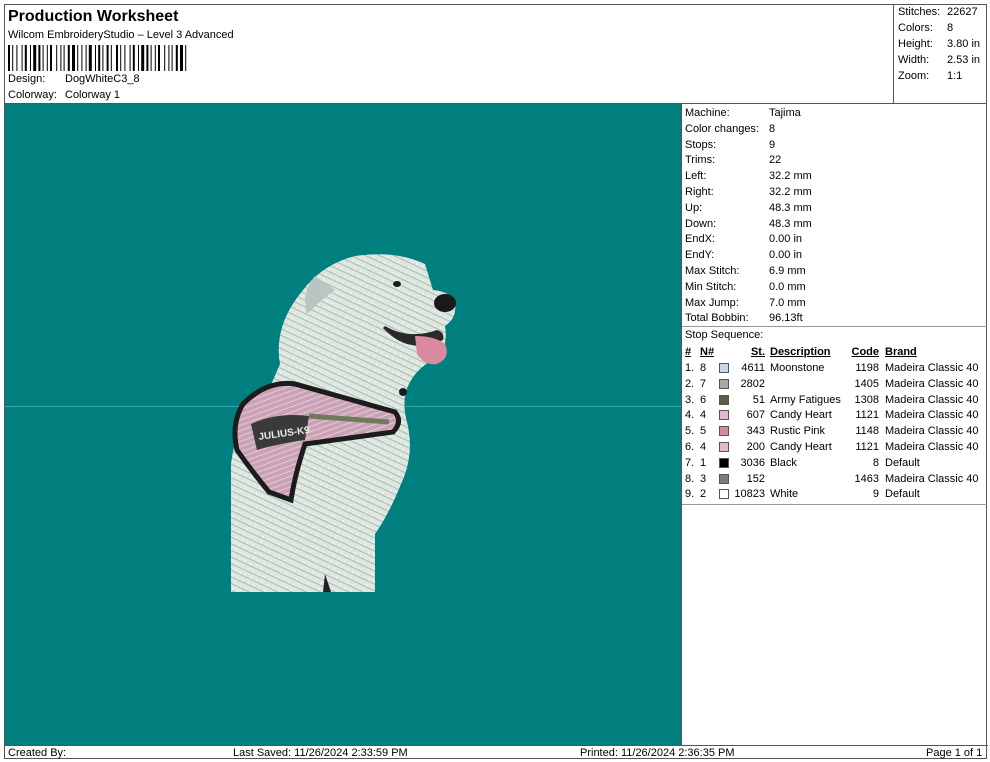  I want to click on row-code: 9, so click(875, 494).